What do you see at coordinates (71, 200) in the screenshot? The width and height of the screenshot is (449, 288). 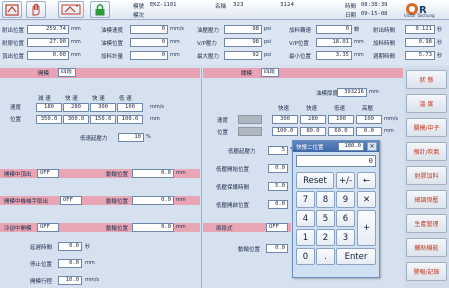 I see `robot-during-open-toggle: OFF` at bounding box center [71, 200].